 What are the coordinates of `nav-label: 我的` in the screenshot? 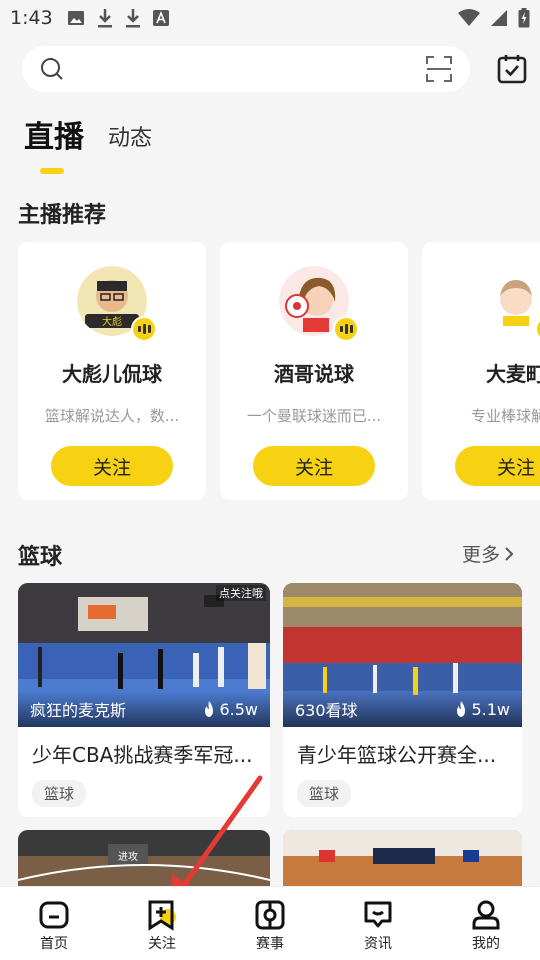 It's located at (486, 944).